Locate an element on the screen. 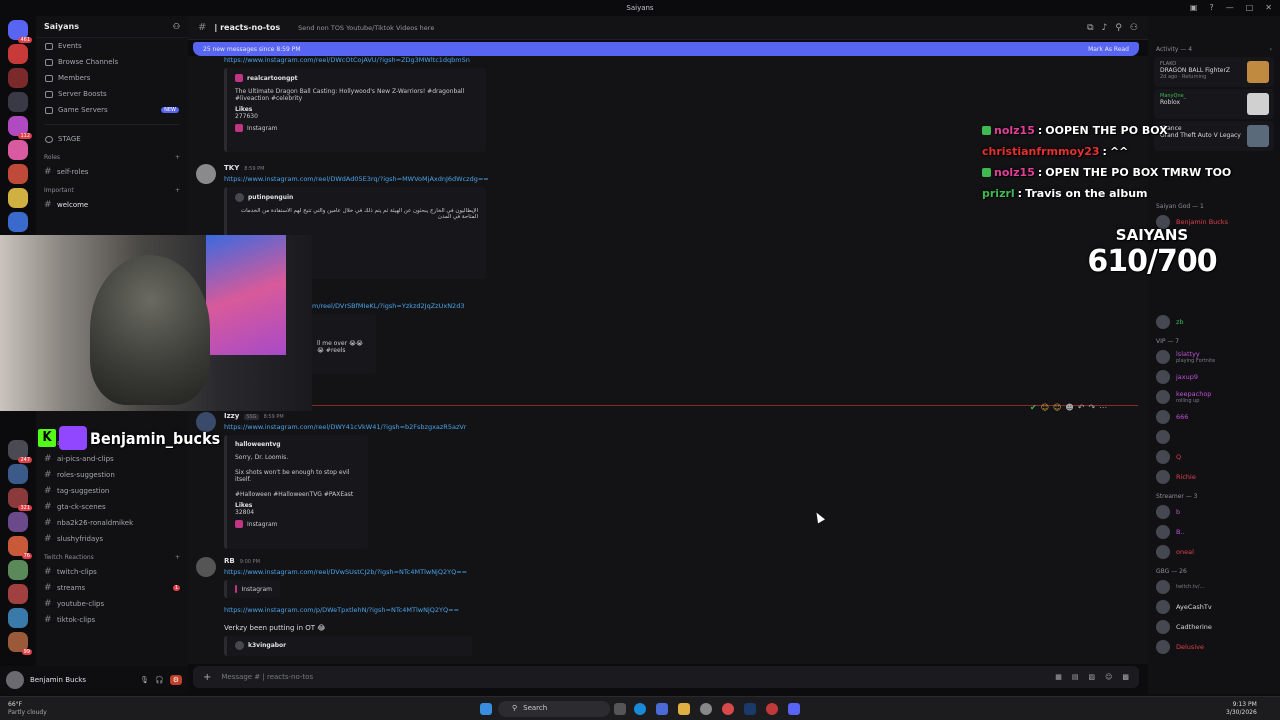 The image size is (1280, 720). nav-events: Events is located at coordinates (112, 46).